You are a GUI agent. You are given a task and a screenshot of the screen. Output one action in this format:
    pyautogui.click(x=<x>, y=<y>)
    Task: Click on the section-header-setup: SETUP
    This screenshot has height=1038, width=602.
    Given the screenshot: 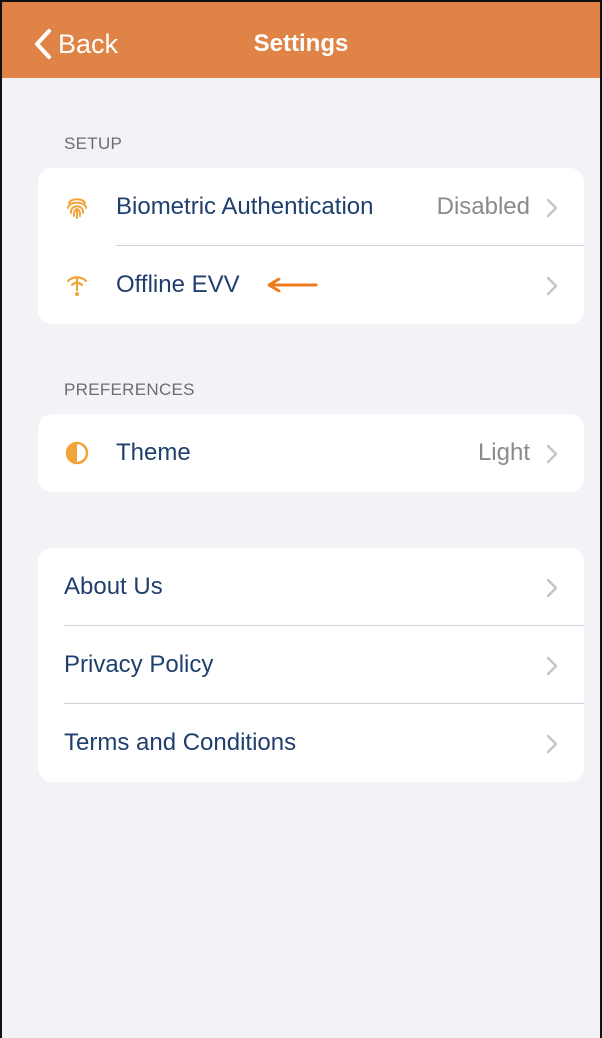 What is the action you would take?
    pyautogui.click(x=93, y=143)
    